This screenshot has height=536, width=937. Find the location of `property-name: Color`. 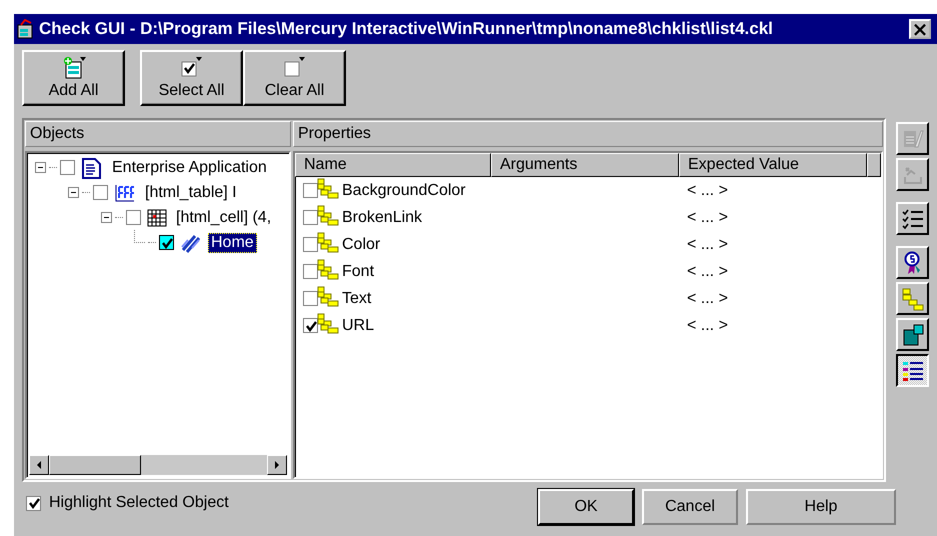

property-name: Color is located at coordinates (361, 245).